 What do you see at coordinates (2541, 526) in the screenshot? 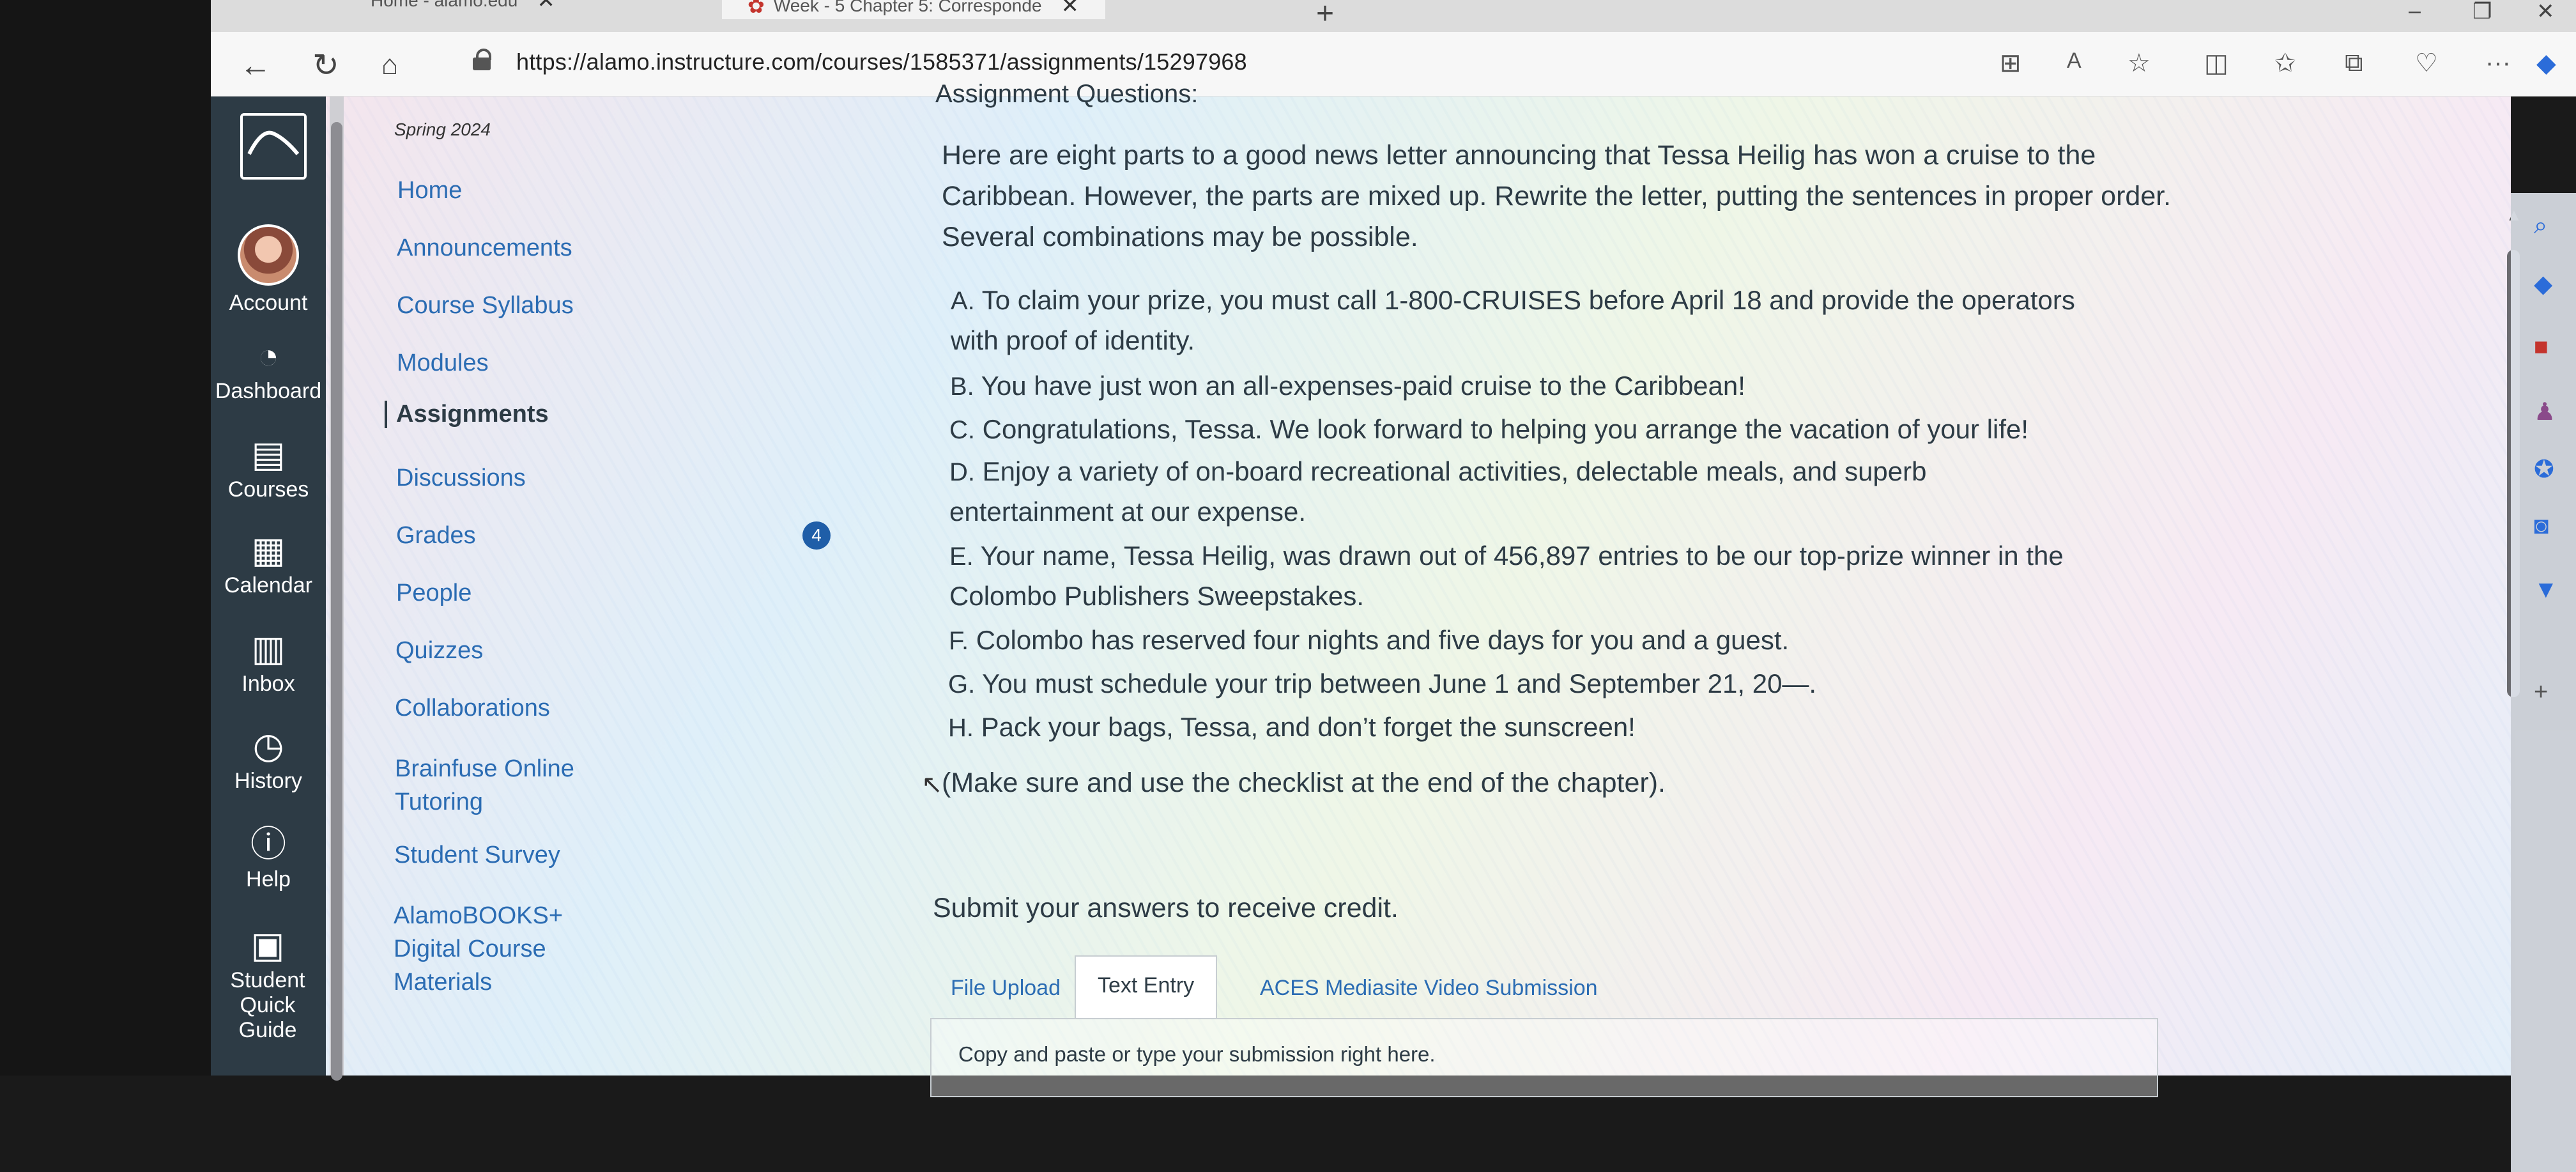
I see `outlook-icon: ◙` at bounding box center [2541, 526].